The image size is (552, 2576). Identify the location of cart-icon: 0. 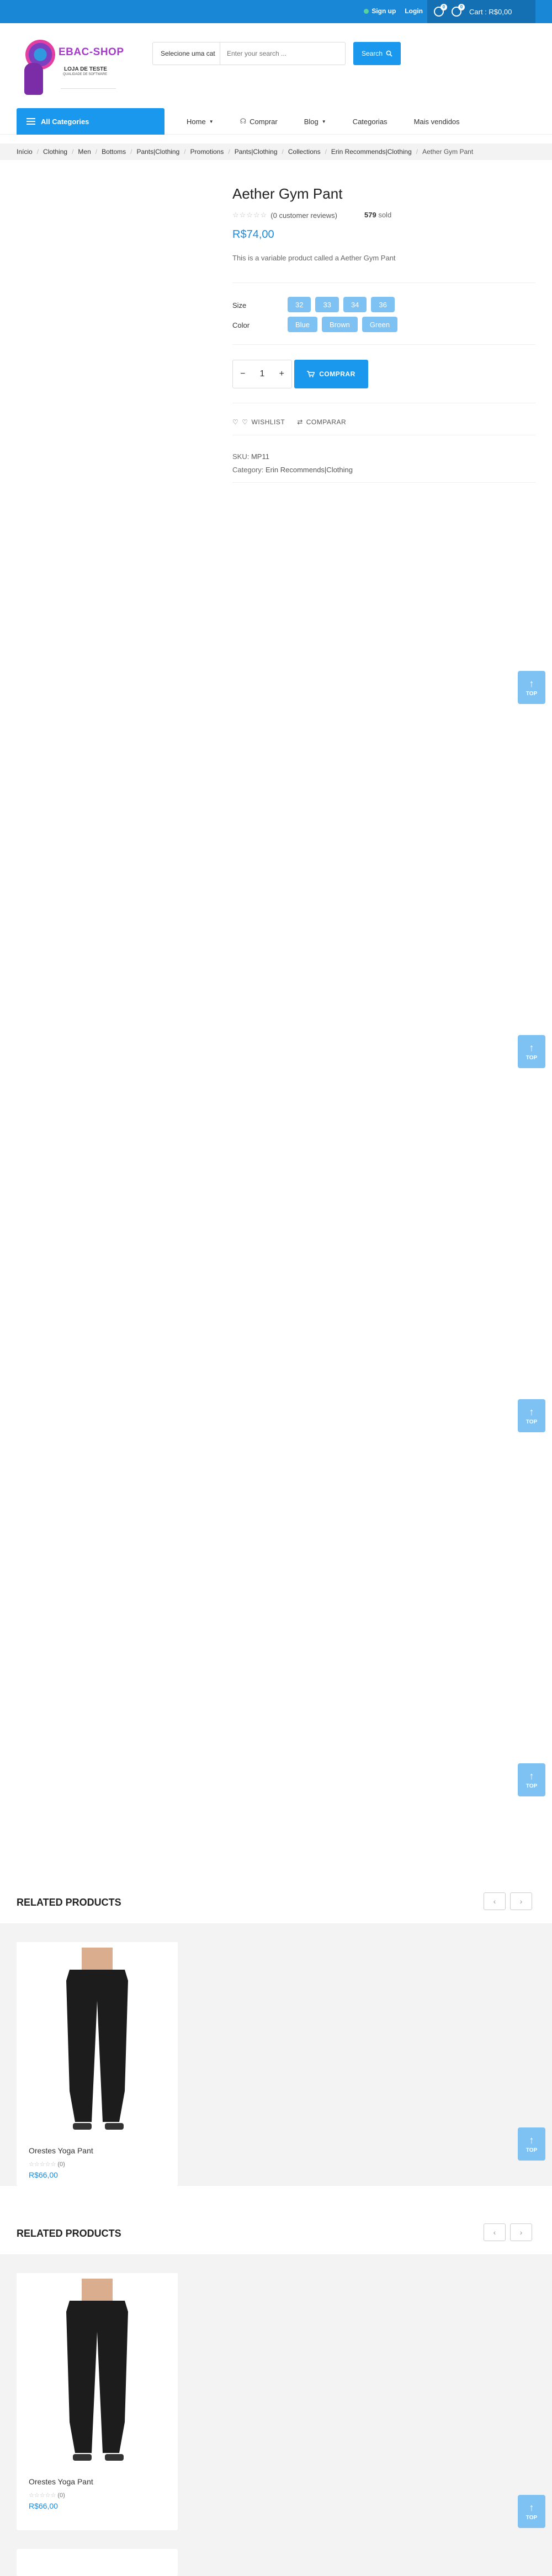
(459, 10).